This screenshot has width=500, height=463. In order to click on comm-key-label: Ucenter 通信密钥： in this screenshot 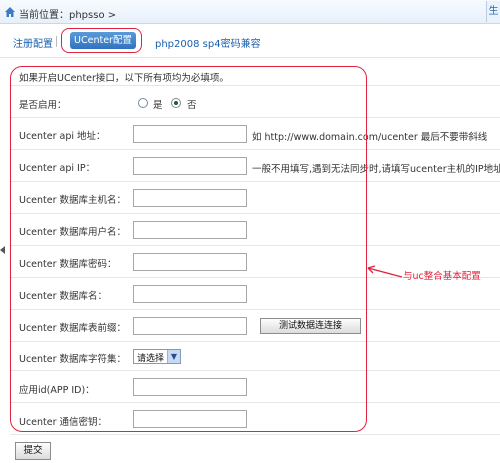, I will do `click(63, 422)`.